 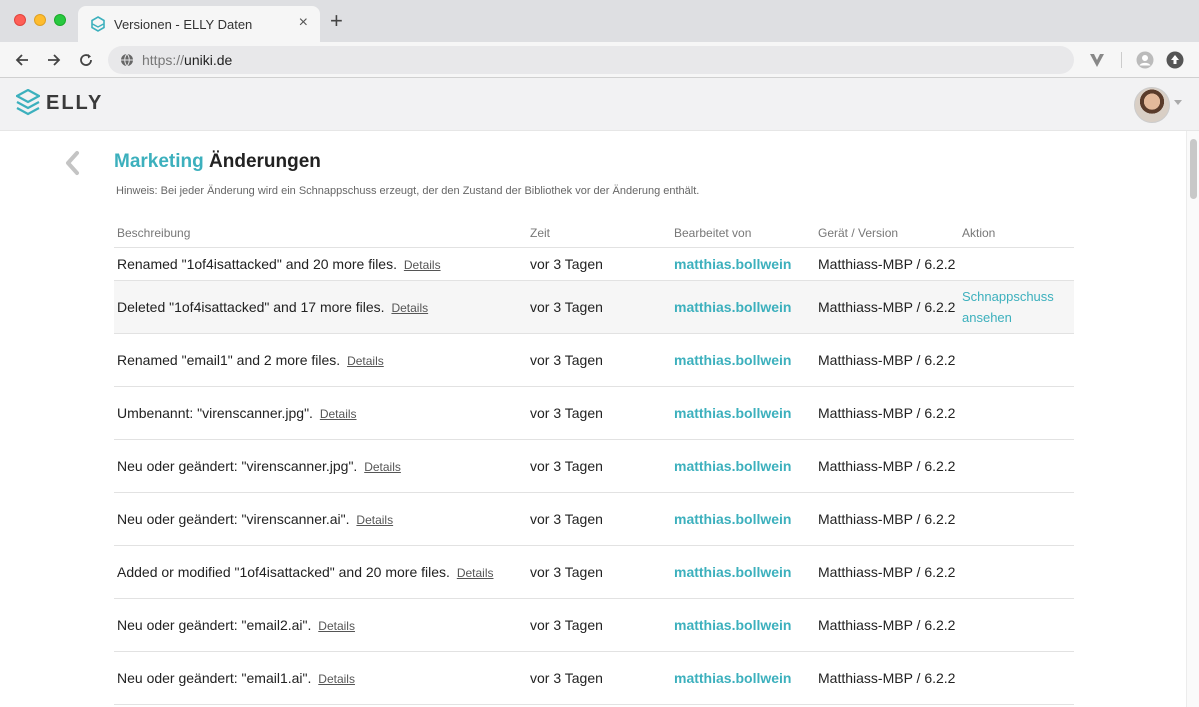 I want to click on logo-text: ELLY, so click(x=75, y=102).